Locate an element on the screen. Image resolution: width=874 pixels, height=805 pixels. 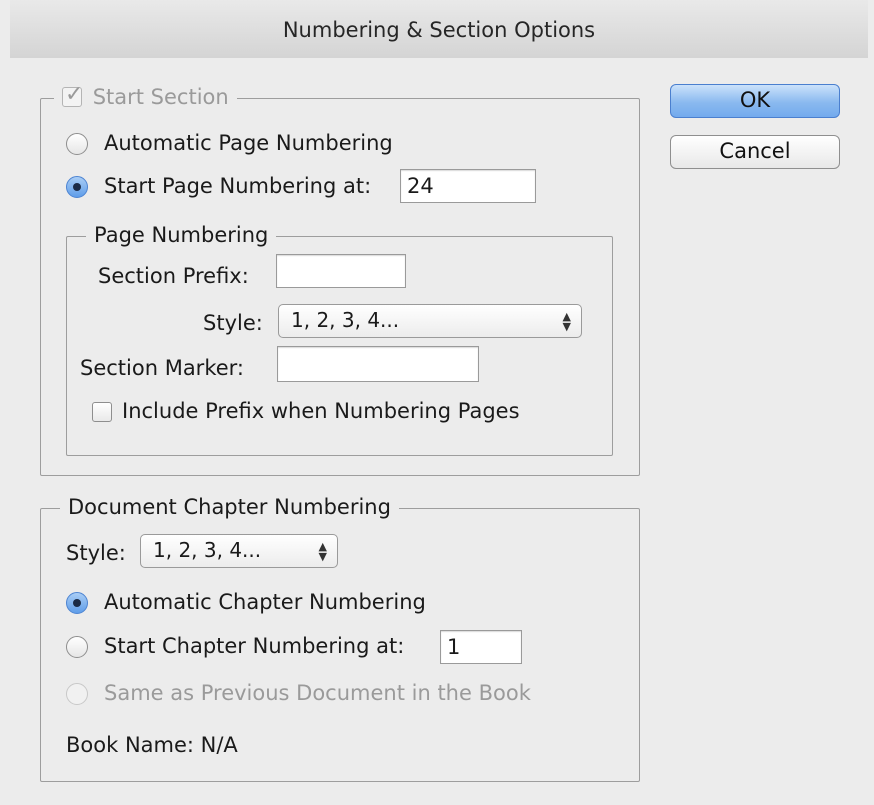
section-marker-label: Section Marker: is located at coordinates (162, 368).